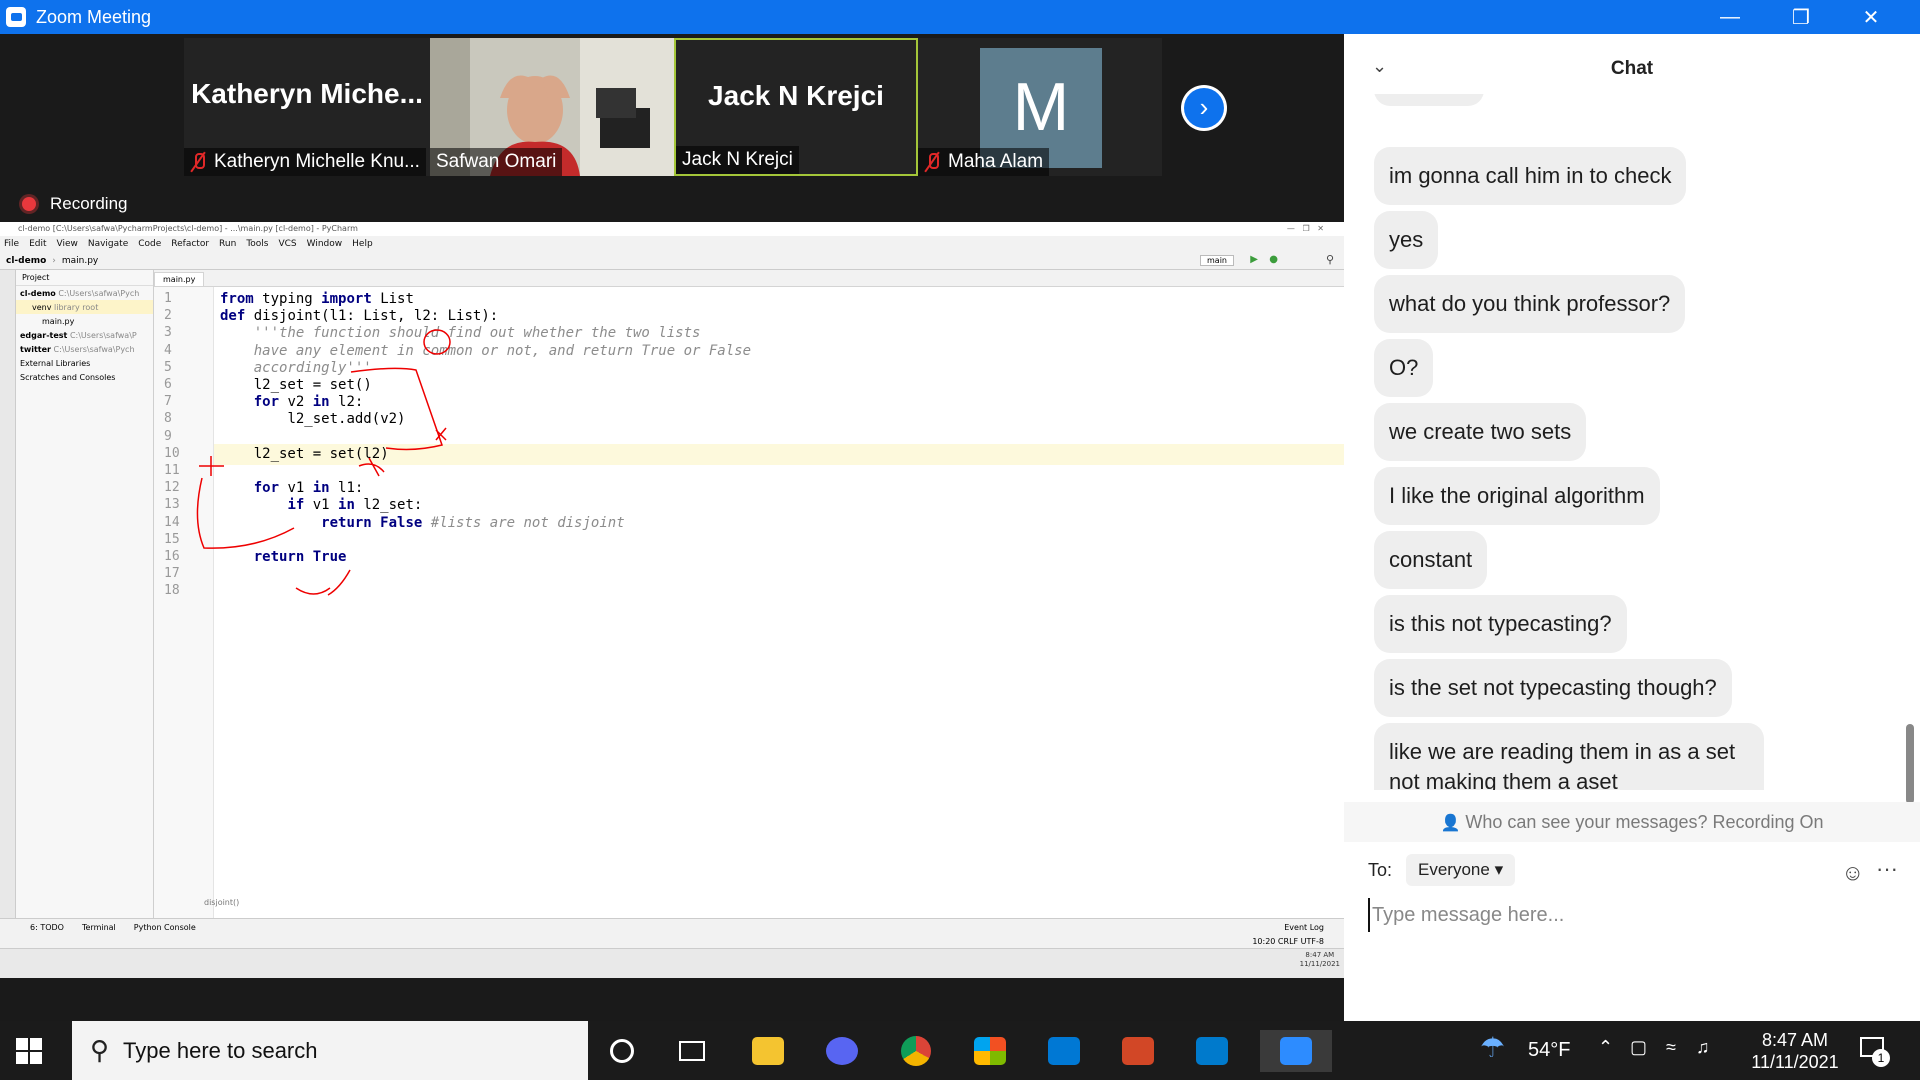 The width and height of the screenshot is (1920, 1080). Describe the element at coordinates (1887, 869) in the screenshot. I see `more-options-icon: ···` at that location.